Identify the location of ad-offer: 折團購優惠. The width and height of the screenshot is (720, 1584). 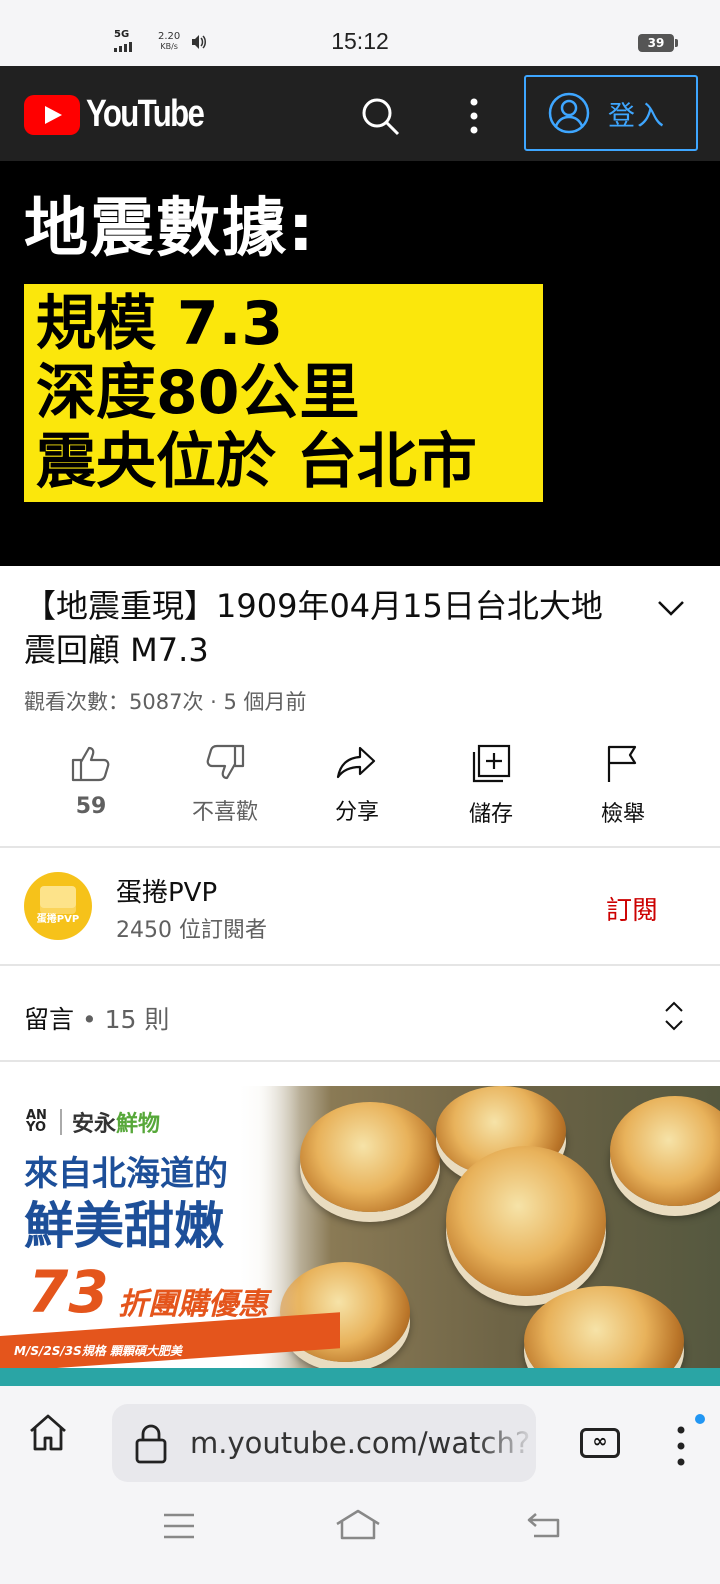
(193, 1304).